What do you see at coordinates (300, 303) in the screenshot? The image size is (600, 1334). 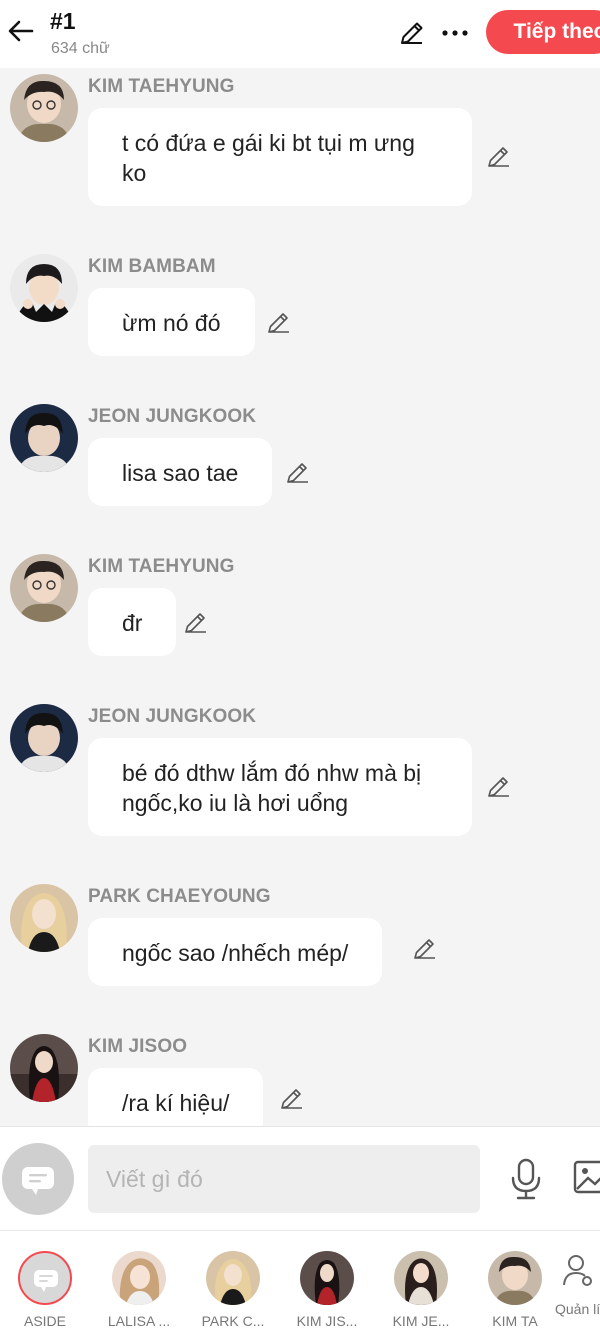 I see `message-item: KIM BAMBAM ừm nó đó` at bounding box center [300, 303].